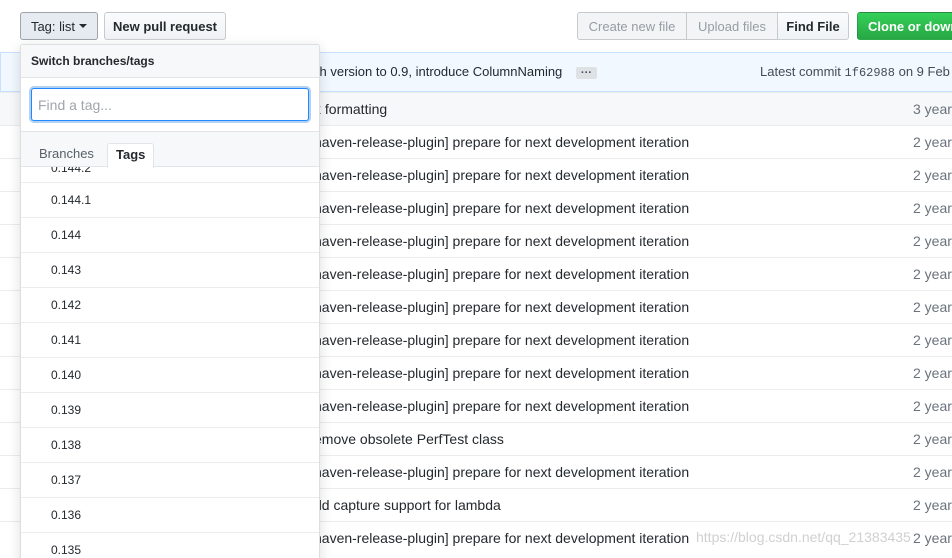 Image resolution: width=952 pixels, height=558 pixels. Describe the element at coordinates (170, 410) in the screenshot. I see `tag-item: 0.139` at that location.